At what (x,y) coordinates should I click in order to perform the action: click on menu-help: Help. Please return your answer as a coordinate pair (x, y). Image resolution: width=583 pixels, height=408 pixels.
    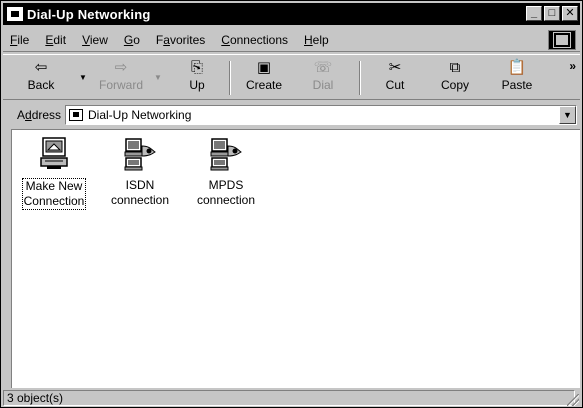
    Looking at the image, I should click on (317, 40).